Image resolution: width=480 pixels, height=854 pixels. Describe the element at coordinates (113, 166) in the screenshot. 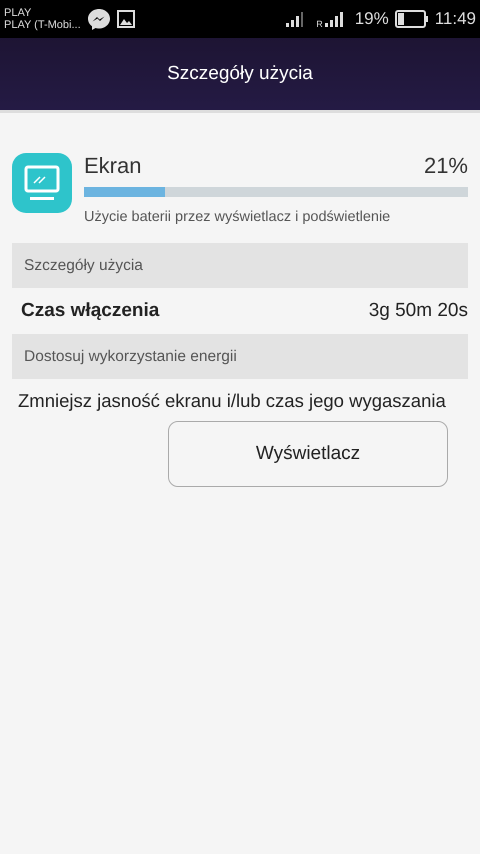

I see `app-name: Ekran` at that location.